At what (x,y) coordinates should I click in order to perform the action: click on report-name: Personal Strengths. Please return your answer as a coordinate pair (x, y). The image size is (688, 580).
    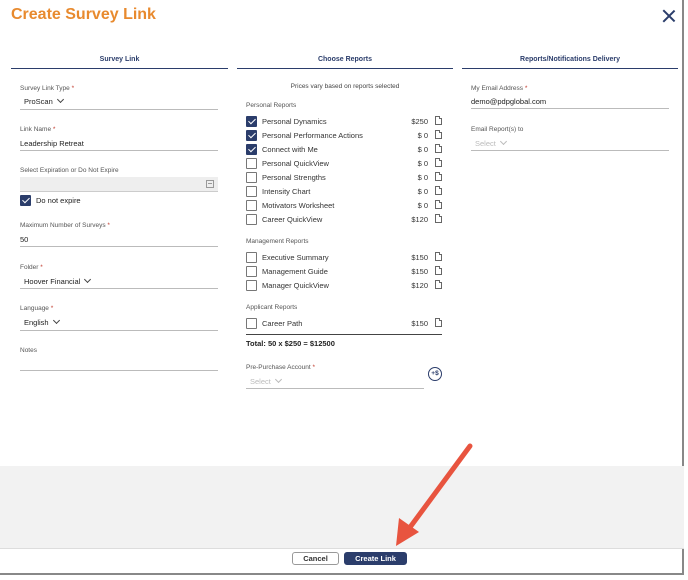
    Looking at the image, I should click on (294, 177).